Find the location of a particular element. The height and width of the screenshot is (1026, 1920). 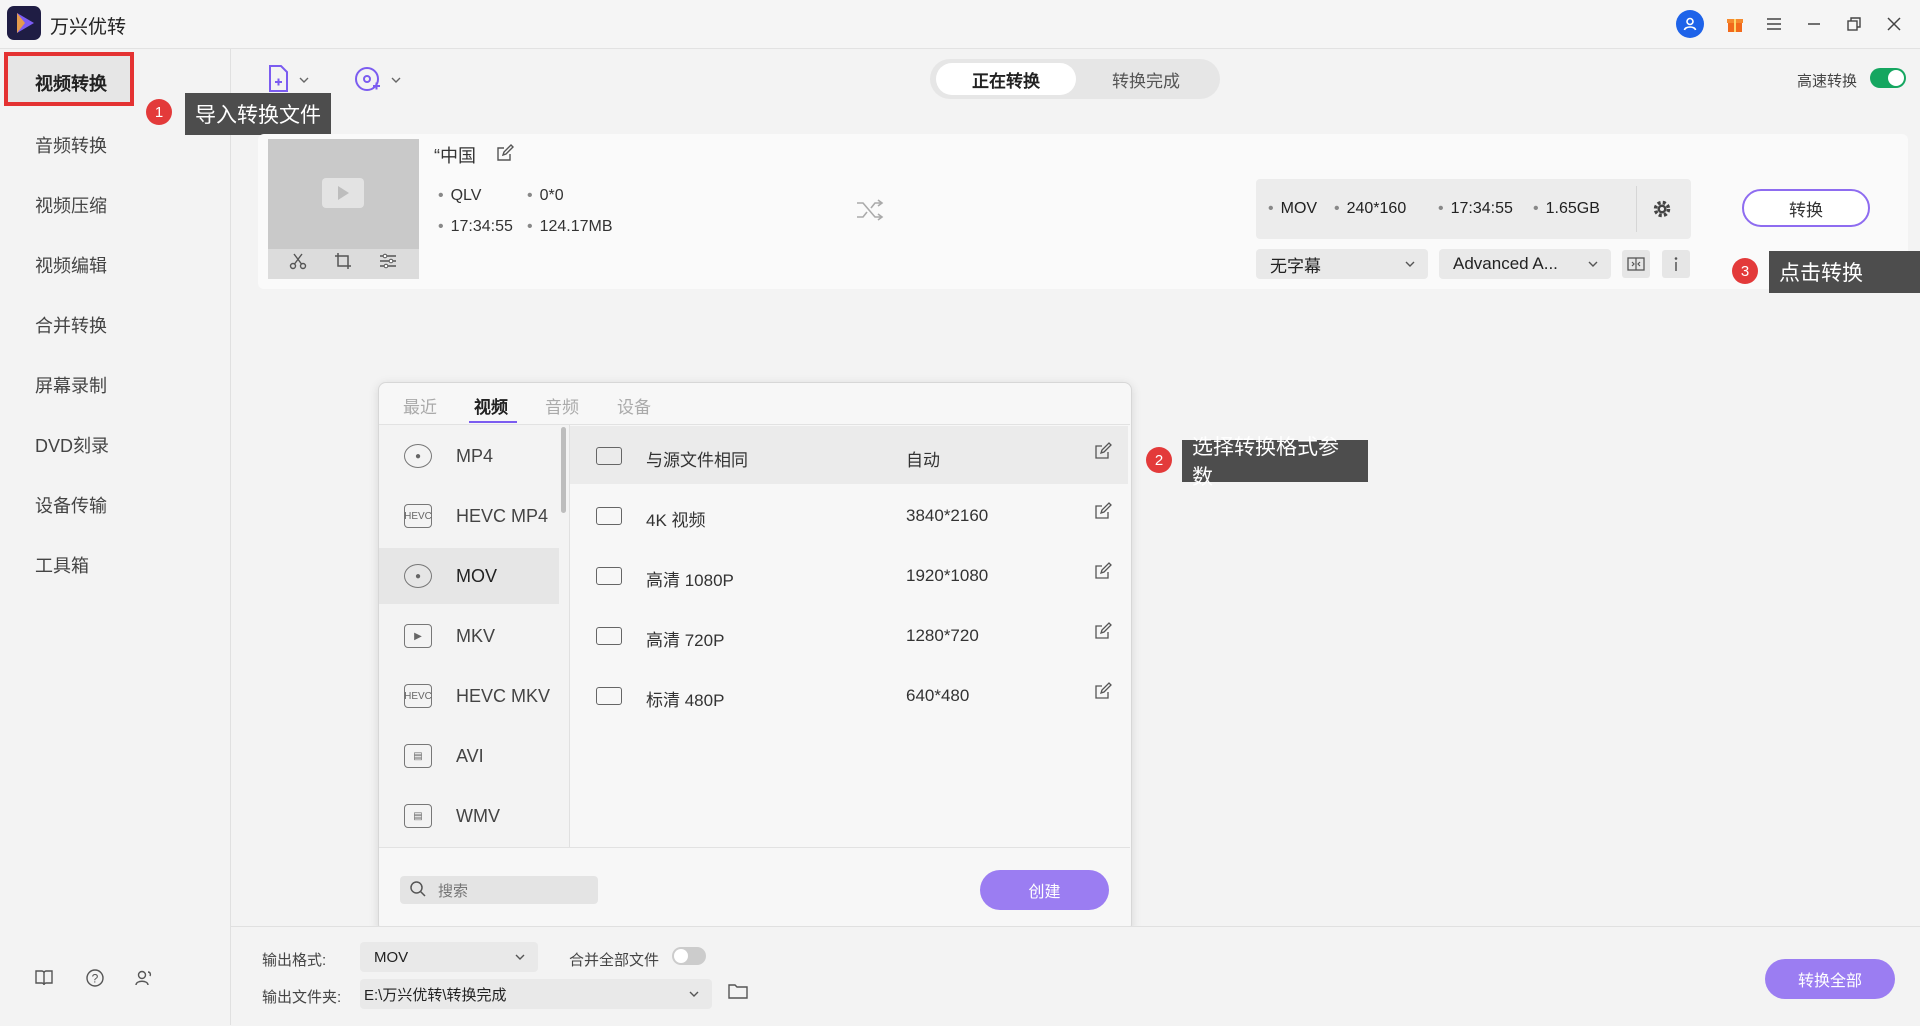

sidebar-item-video-edit: 视频编辑 is located at coordinates (71, 265).